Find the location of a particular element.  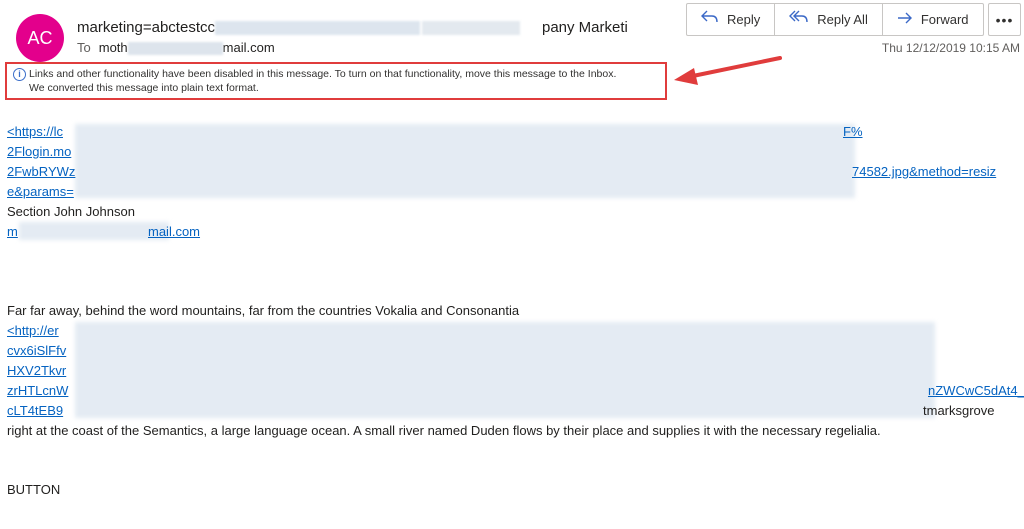

sender-signature: Section John Johnson is located at coordinates (71, 211).